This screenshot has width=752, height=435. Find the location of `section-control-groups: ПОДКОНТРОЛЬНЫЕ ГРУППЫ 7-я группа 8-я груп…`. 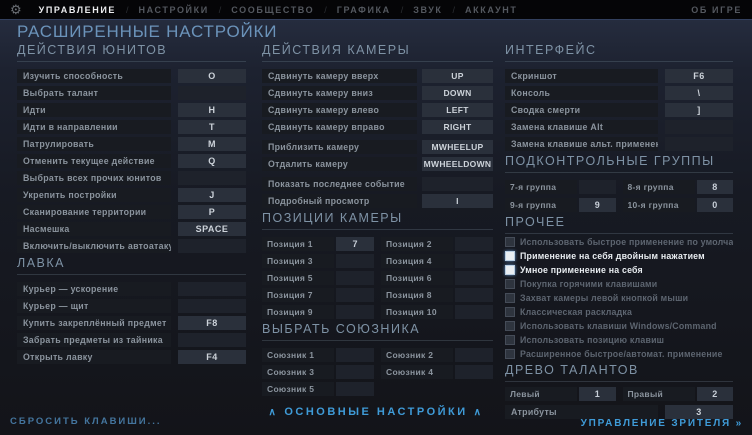

section-control-groups: ПОДКОНТРОЛЬНЫЕ ГРУППЫ 7-я группа 8-я груп… is located at coordinates (619, 183).